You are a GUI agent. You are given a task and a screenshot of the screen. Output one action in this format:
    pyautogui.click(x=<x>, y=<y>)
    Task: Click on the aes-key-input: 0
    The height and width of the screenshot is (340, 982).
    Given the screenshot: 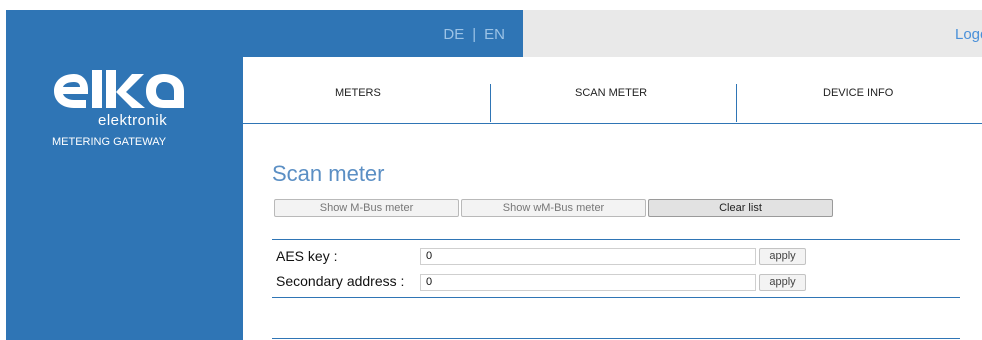 What is the action you would take?
    pyautogui.click(x=588, y=256)
    